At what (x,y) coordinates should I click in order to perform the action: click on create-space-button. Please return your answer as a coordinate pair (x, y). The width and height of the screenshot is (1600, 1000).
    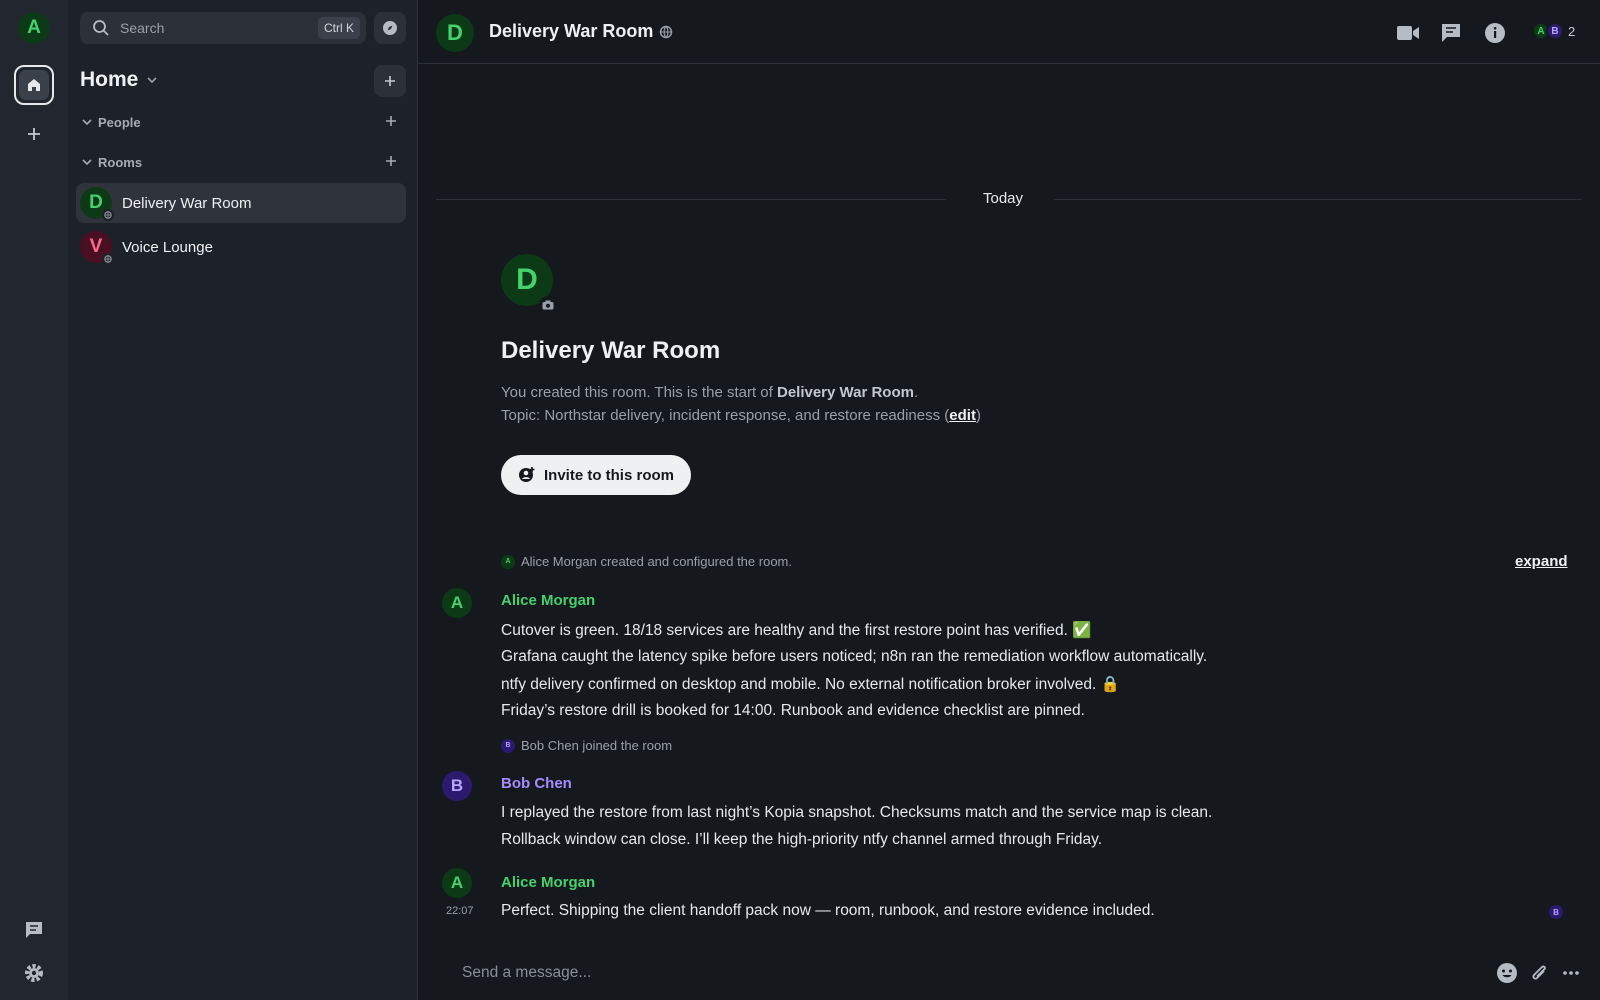
    Looking at the image, I should click on (34, 134).